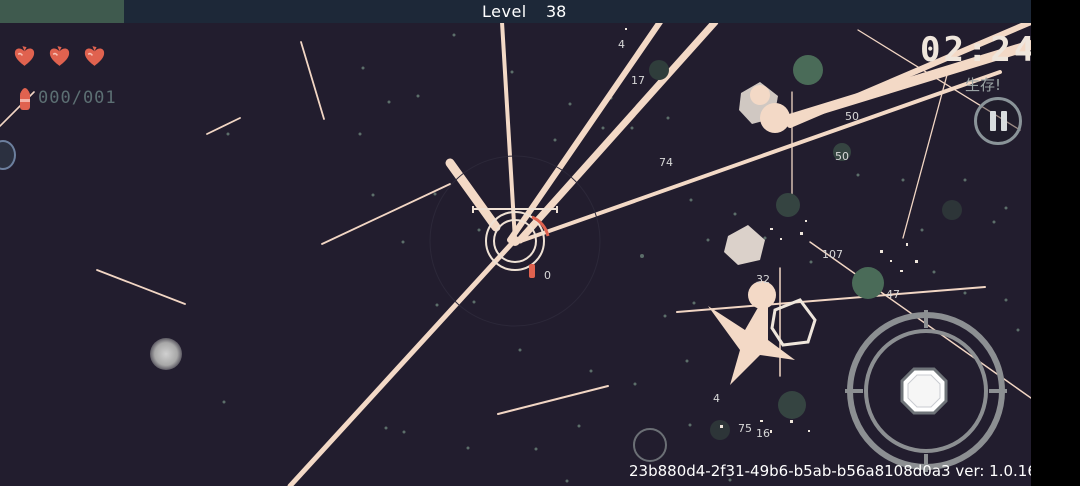  Describe the element at coordinates (832, 254) in the screenshot. I see `damage-number: 107` at that location.